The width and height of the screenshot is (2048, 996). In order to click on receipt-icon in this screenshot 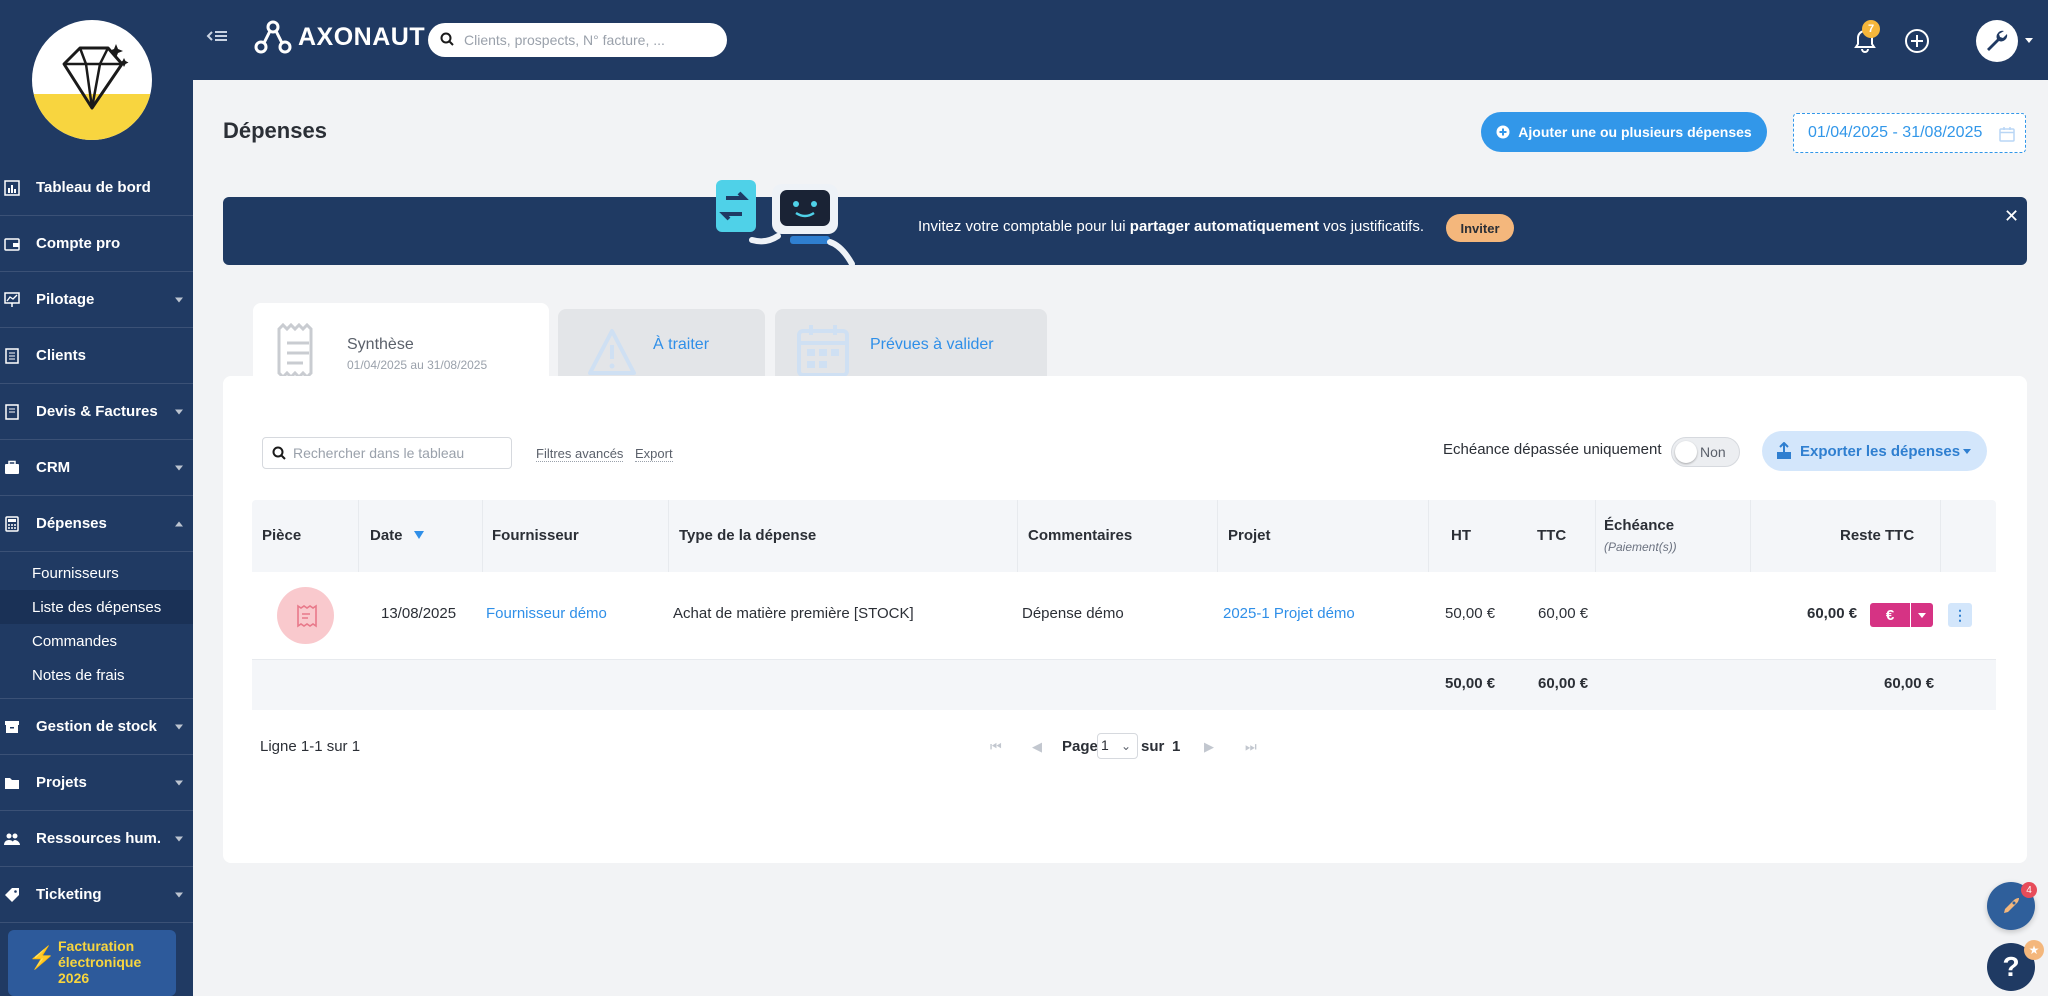, I will do `click(306, 615)`.